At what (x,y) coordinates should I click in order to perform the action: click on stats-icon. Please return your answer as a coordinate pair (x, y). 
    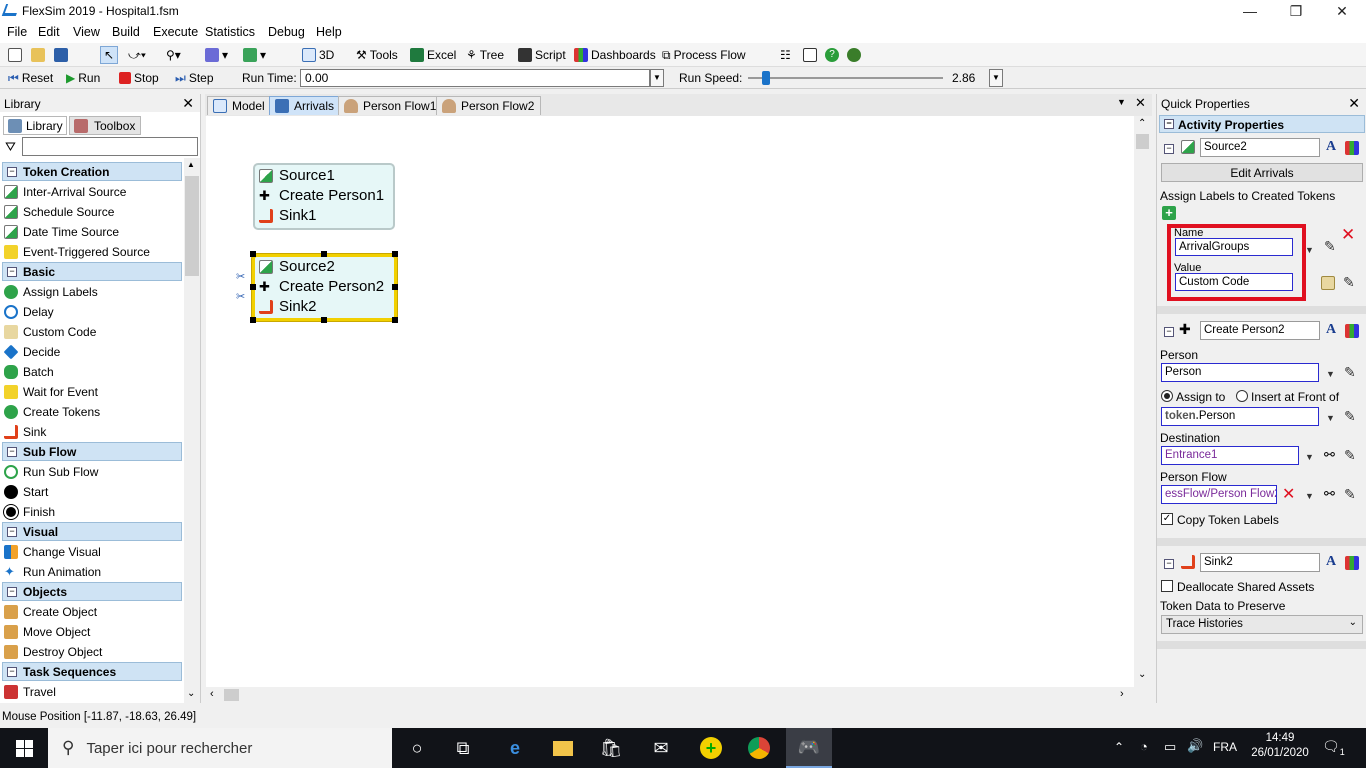
    Looking at the image, I should click on (1352, 148).